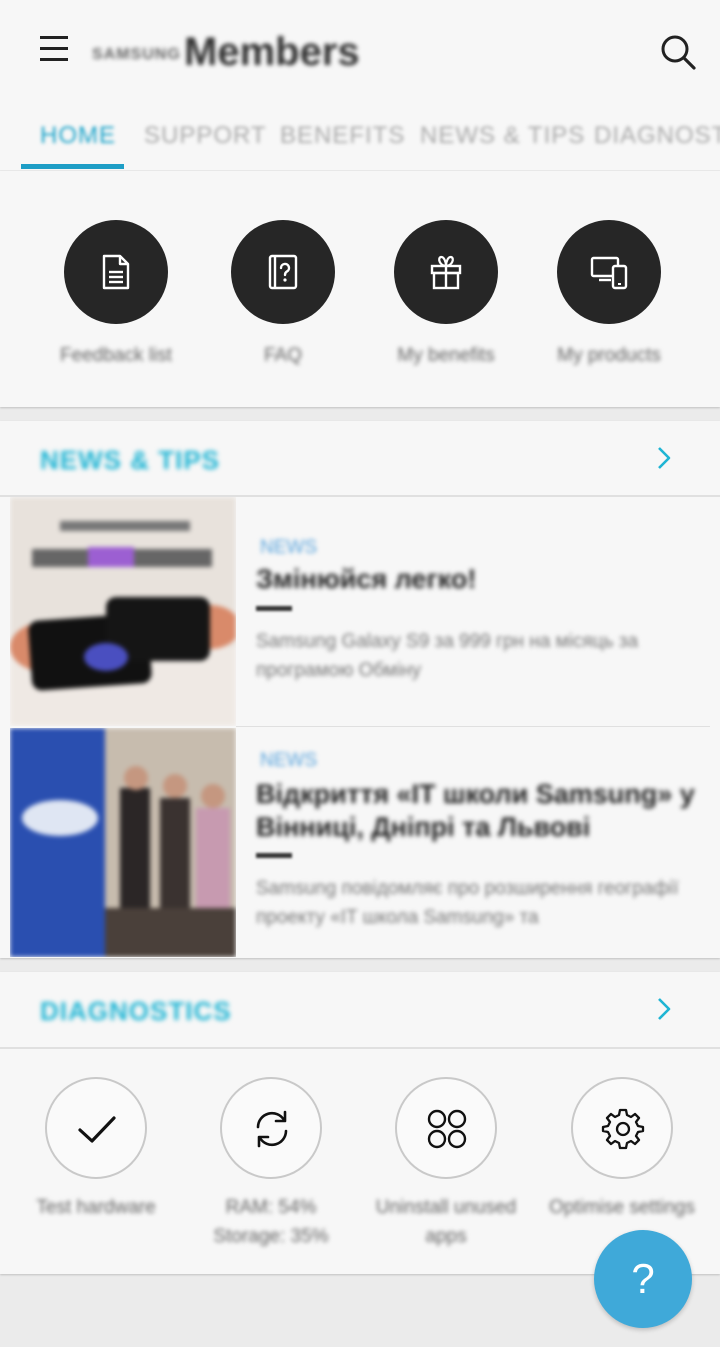 The height and width of the screenshot is (1347, 720). I want to click on refresh-icon, so click(272, 1129).